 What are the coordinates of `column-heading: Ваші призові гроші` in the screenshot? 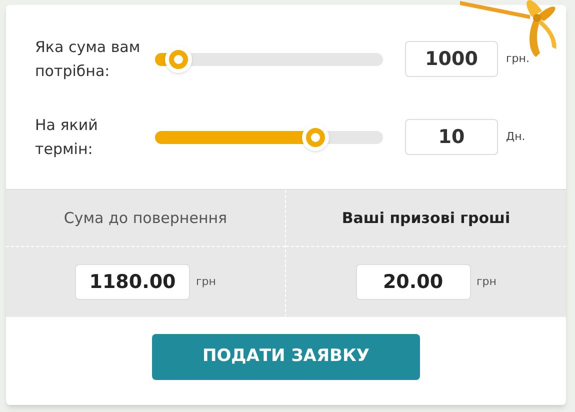 It's located at (426, 218).